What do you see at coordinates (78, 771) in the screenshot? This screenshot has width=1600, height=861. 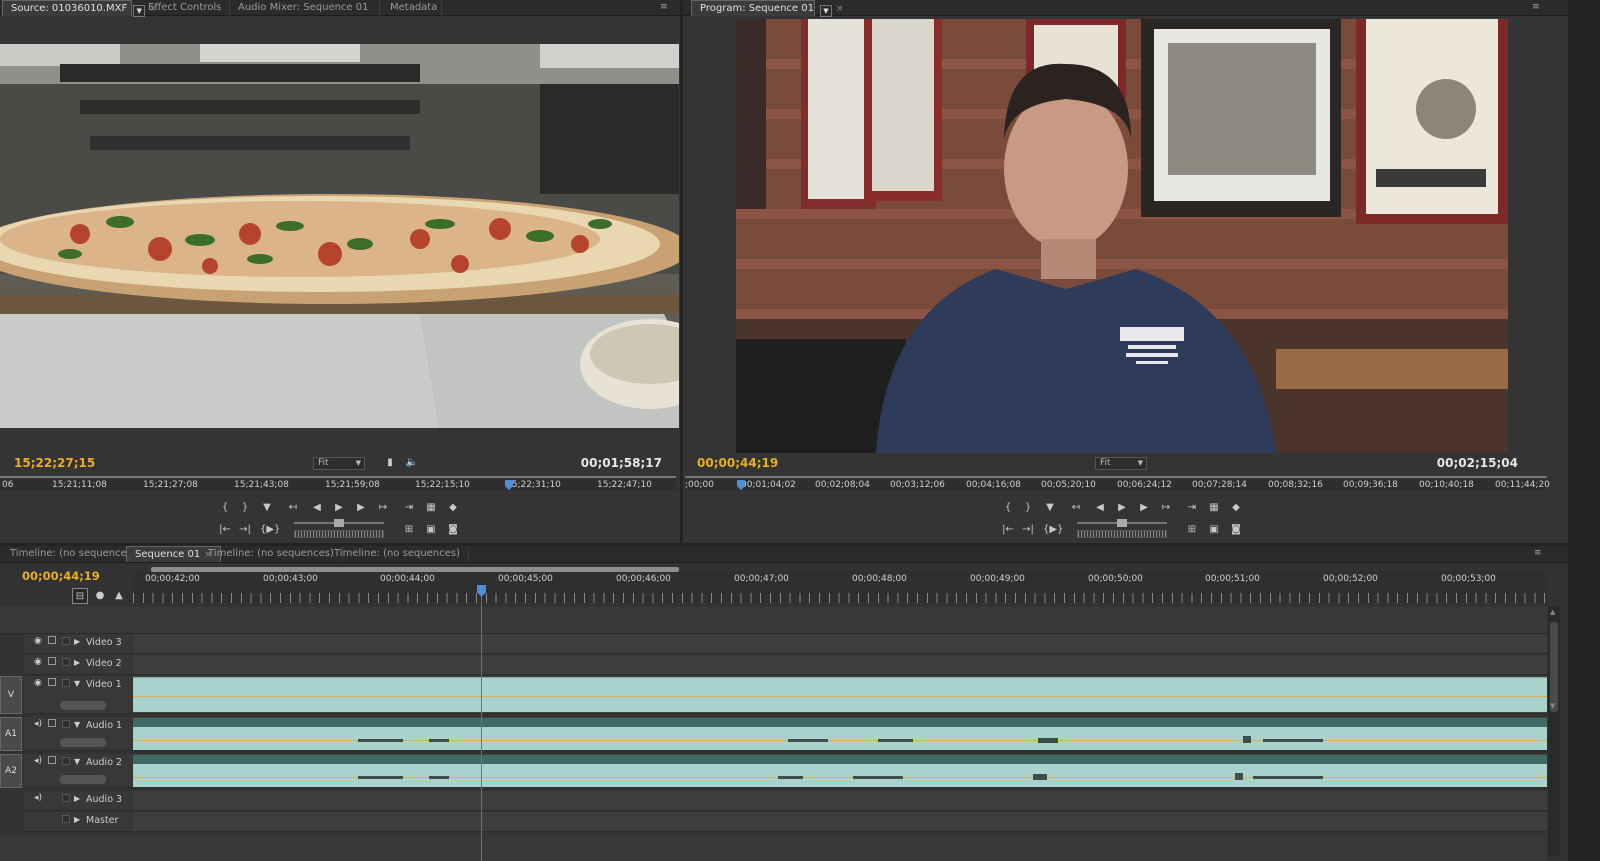 I see `track-header-audio2: ◂) ▼ Audio 2` at bounding box center [78, 771].